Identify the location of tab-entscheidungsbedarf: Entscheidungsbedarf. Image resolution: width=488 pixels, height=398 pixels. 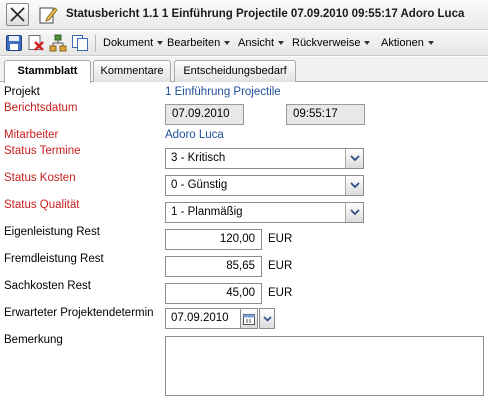
(235, 71).